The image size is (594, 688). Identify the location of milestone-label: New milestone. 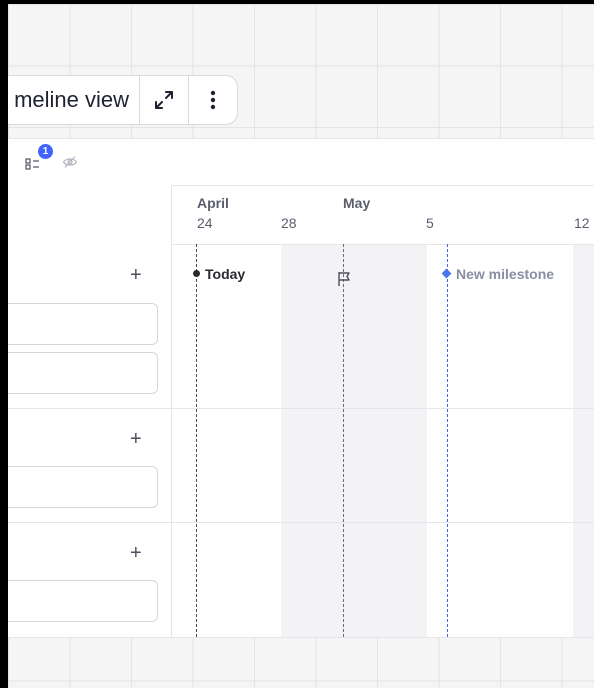
(505, 274).